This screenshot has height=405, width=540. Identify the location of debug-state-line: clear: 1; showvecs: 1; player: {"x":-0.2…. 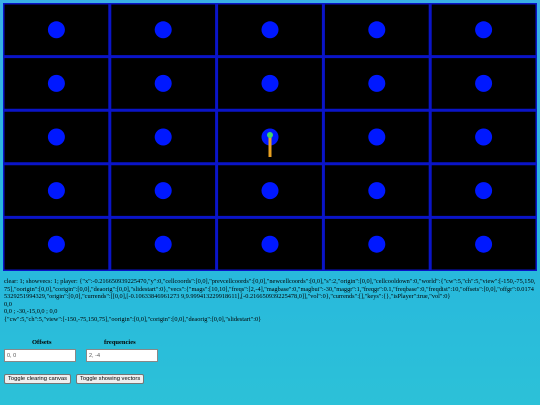
(270, 289).